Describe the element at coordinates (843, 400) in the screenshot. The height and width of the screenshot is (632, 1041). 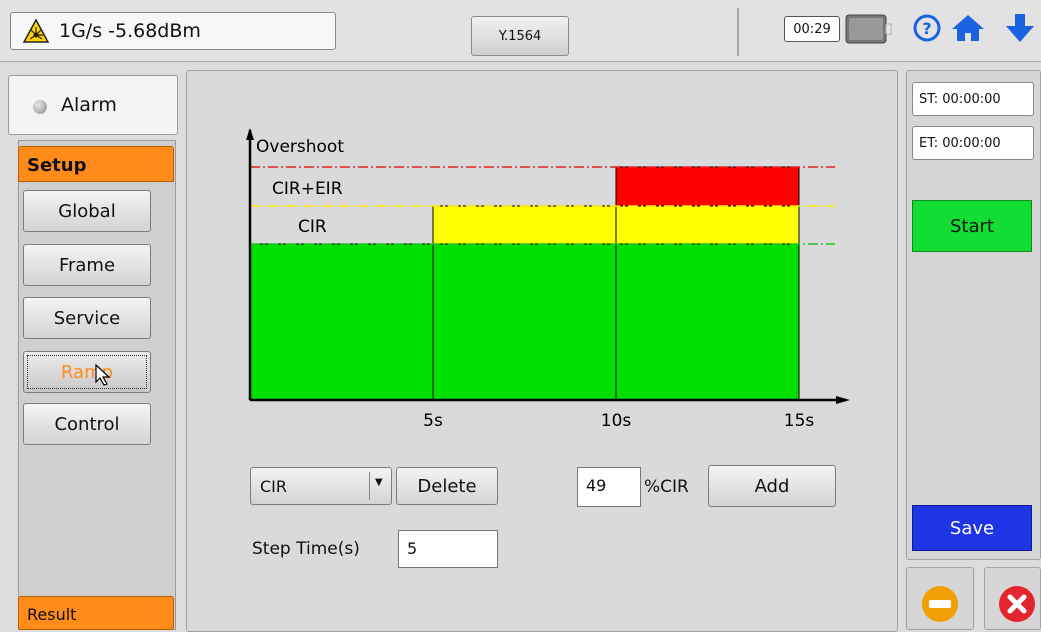
I see `x-axis-arrow` at that location.